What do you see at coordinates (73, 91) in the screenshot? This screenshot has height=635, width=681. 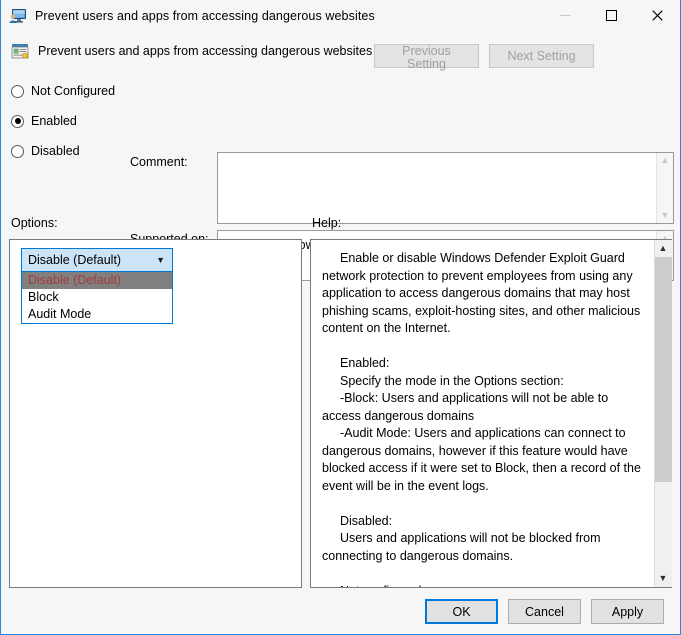 I see `radio-label: Not Configured` at bounding box center [73, 91].